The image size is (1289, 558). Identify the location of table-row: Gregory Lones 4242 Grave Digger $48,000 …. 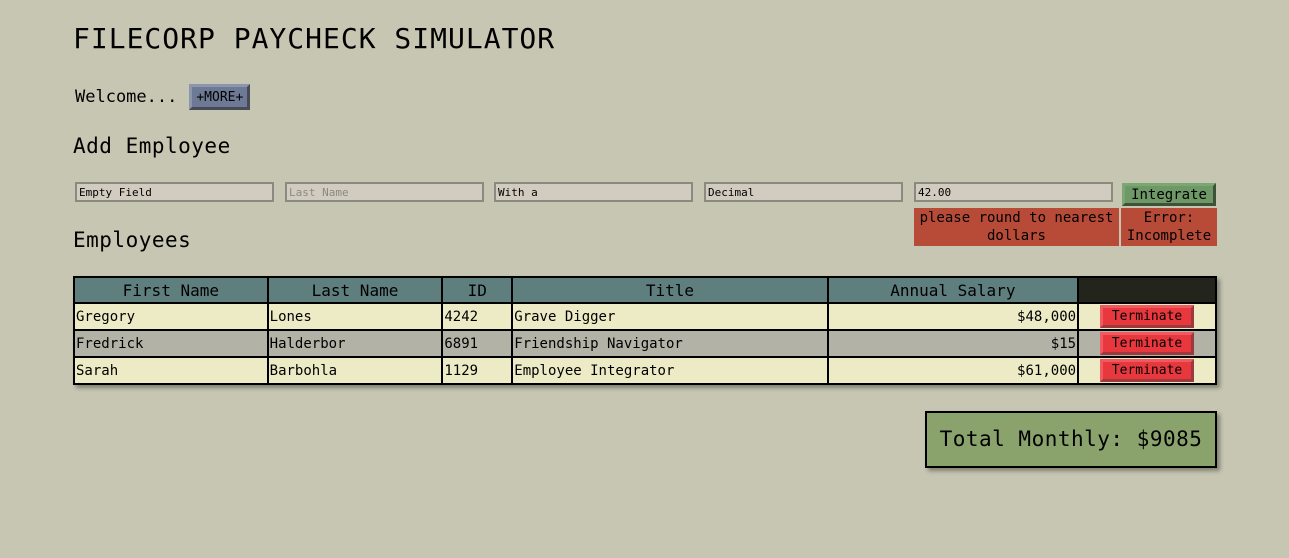
(645, 316).